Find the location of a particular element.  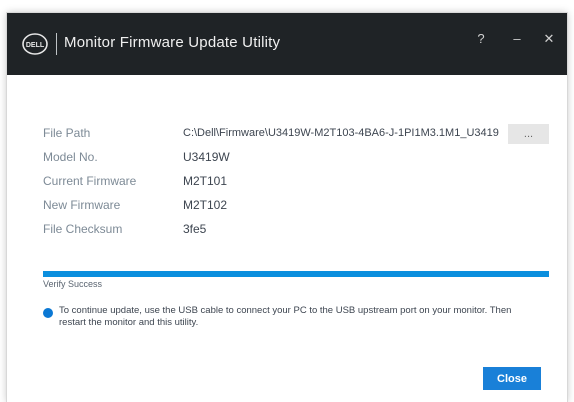

close-button: Close is located at coordinates (512, 378).